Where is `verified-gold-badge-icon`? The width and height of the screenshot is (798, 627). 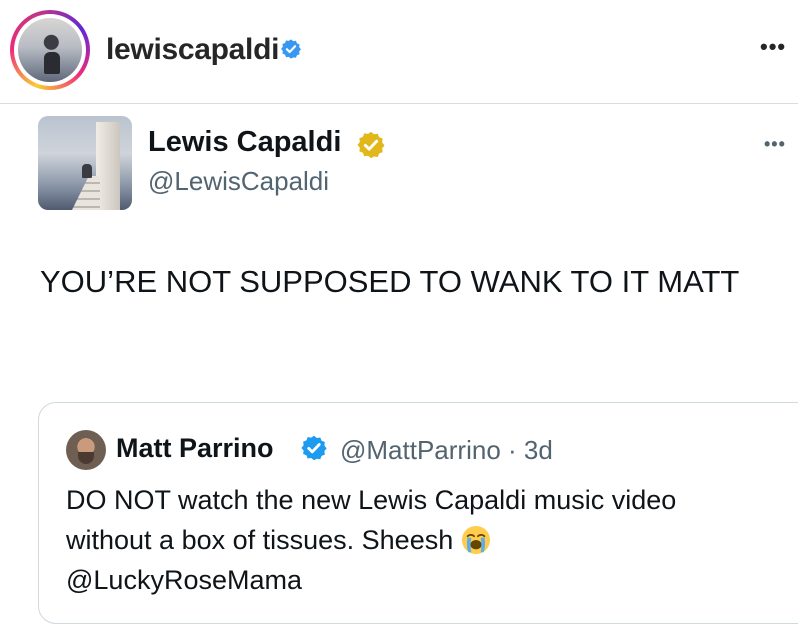 verified-gold-badge-icon is located at coordinates (371, 145).